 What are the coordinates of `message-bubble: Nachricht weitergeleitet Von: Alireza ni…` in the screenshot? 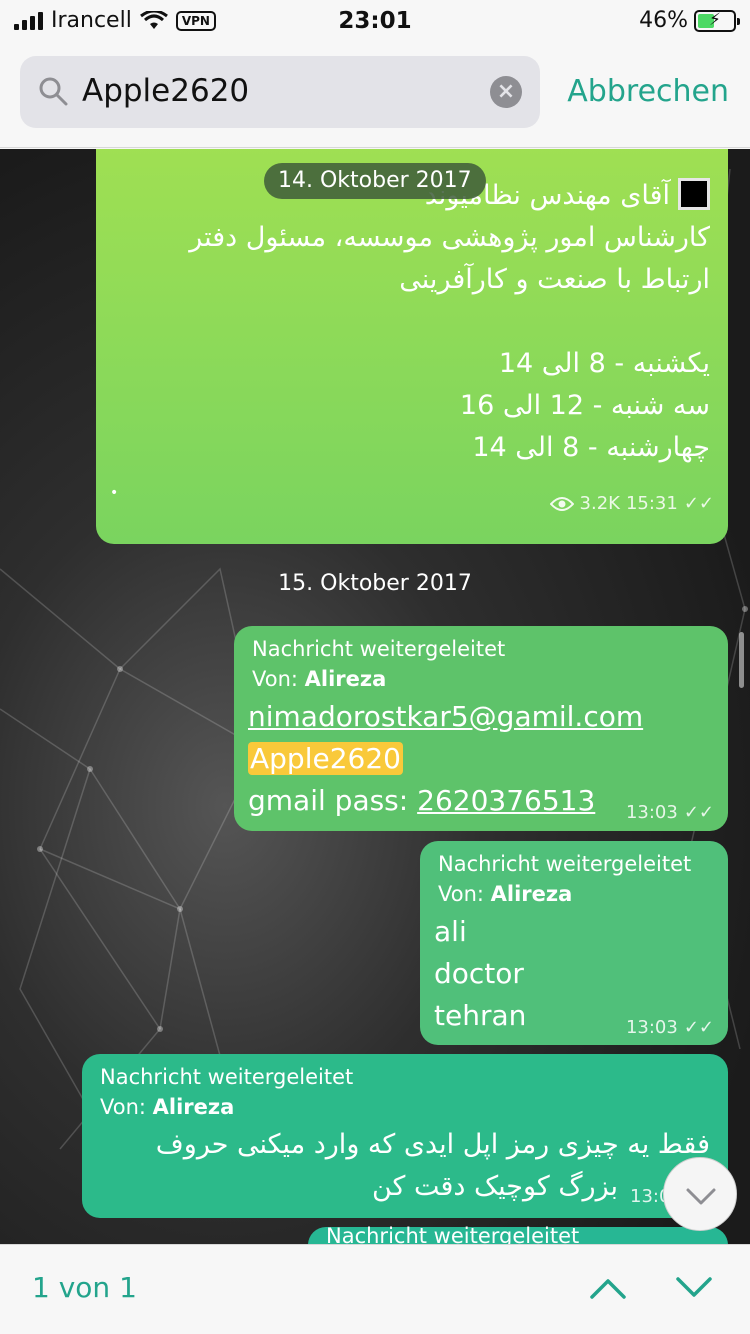 It's located at (481, 728).